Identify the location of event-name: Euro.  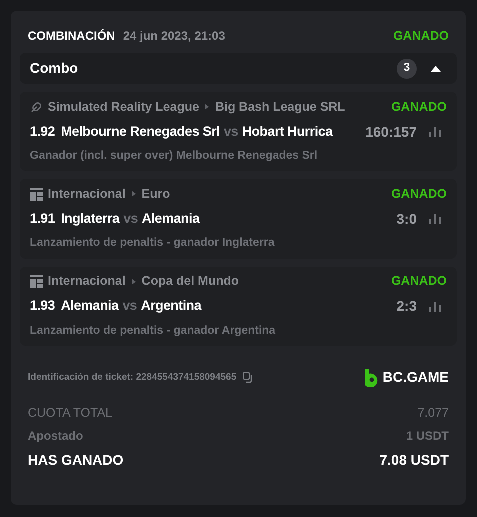
(156, 194).